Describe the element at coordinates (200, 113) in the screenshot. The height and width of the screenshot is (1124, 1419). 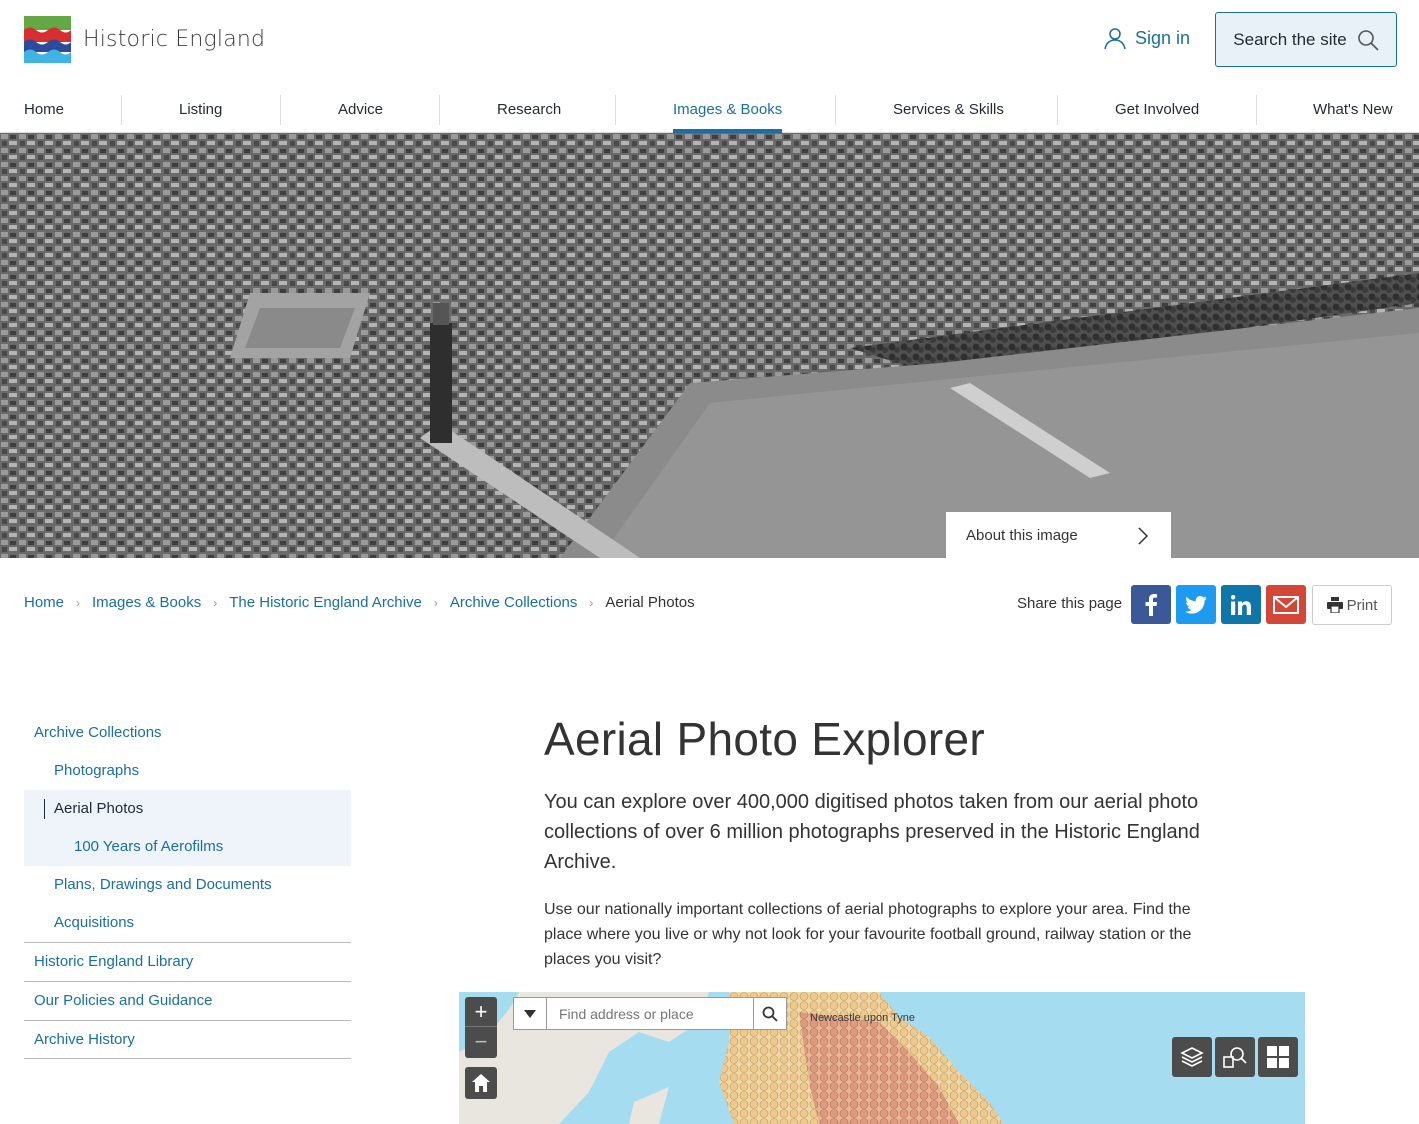
I see `nav-item-listing: Listing` at that location.